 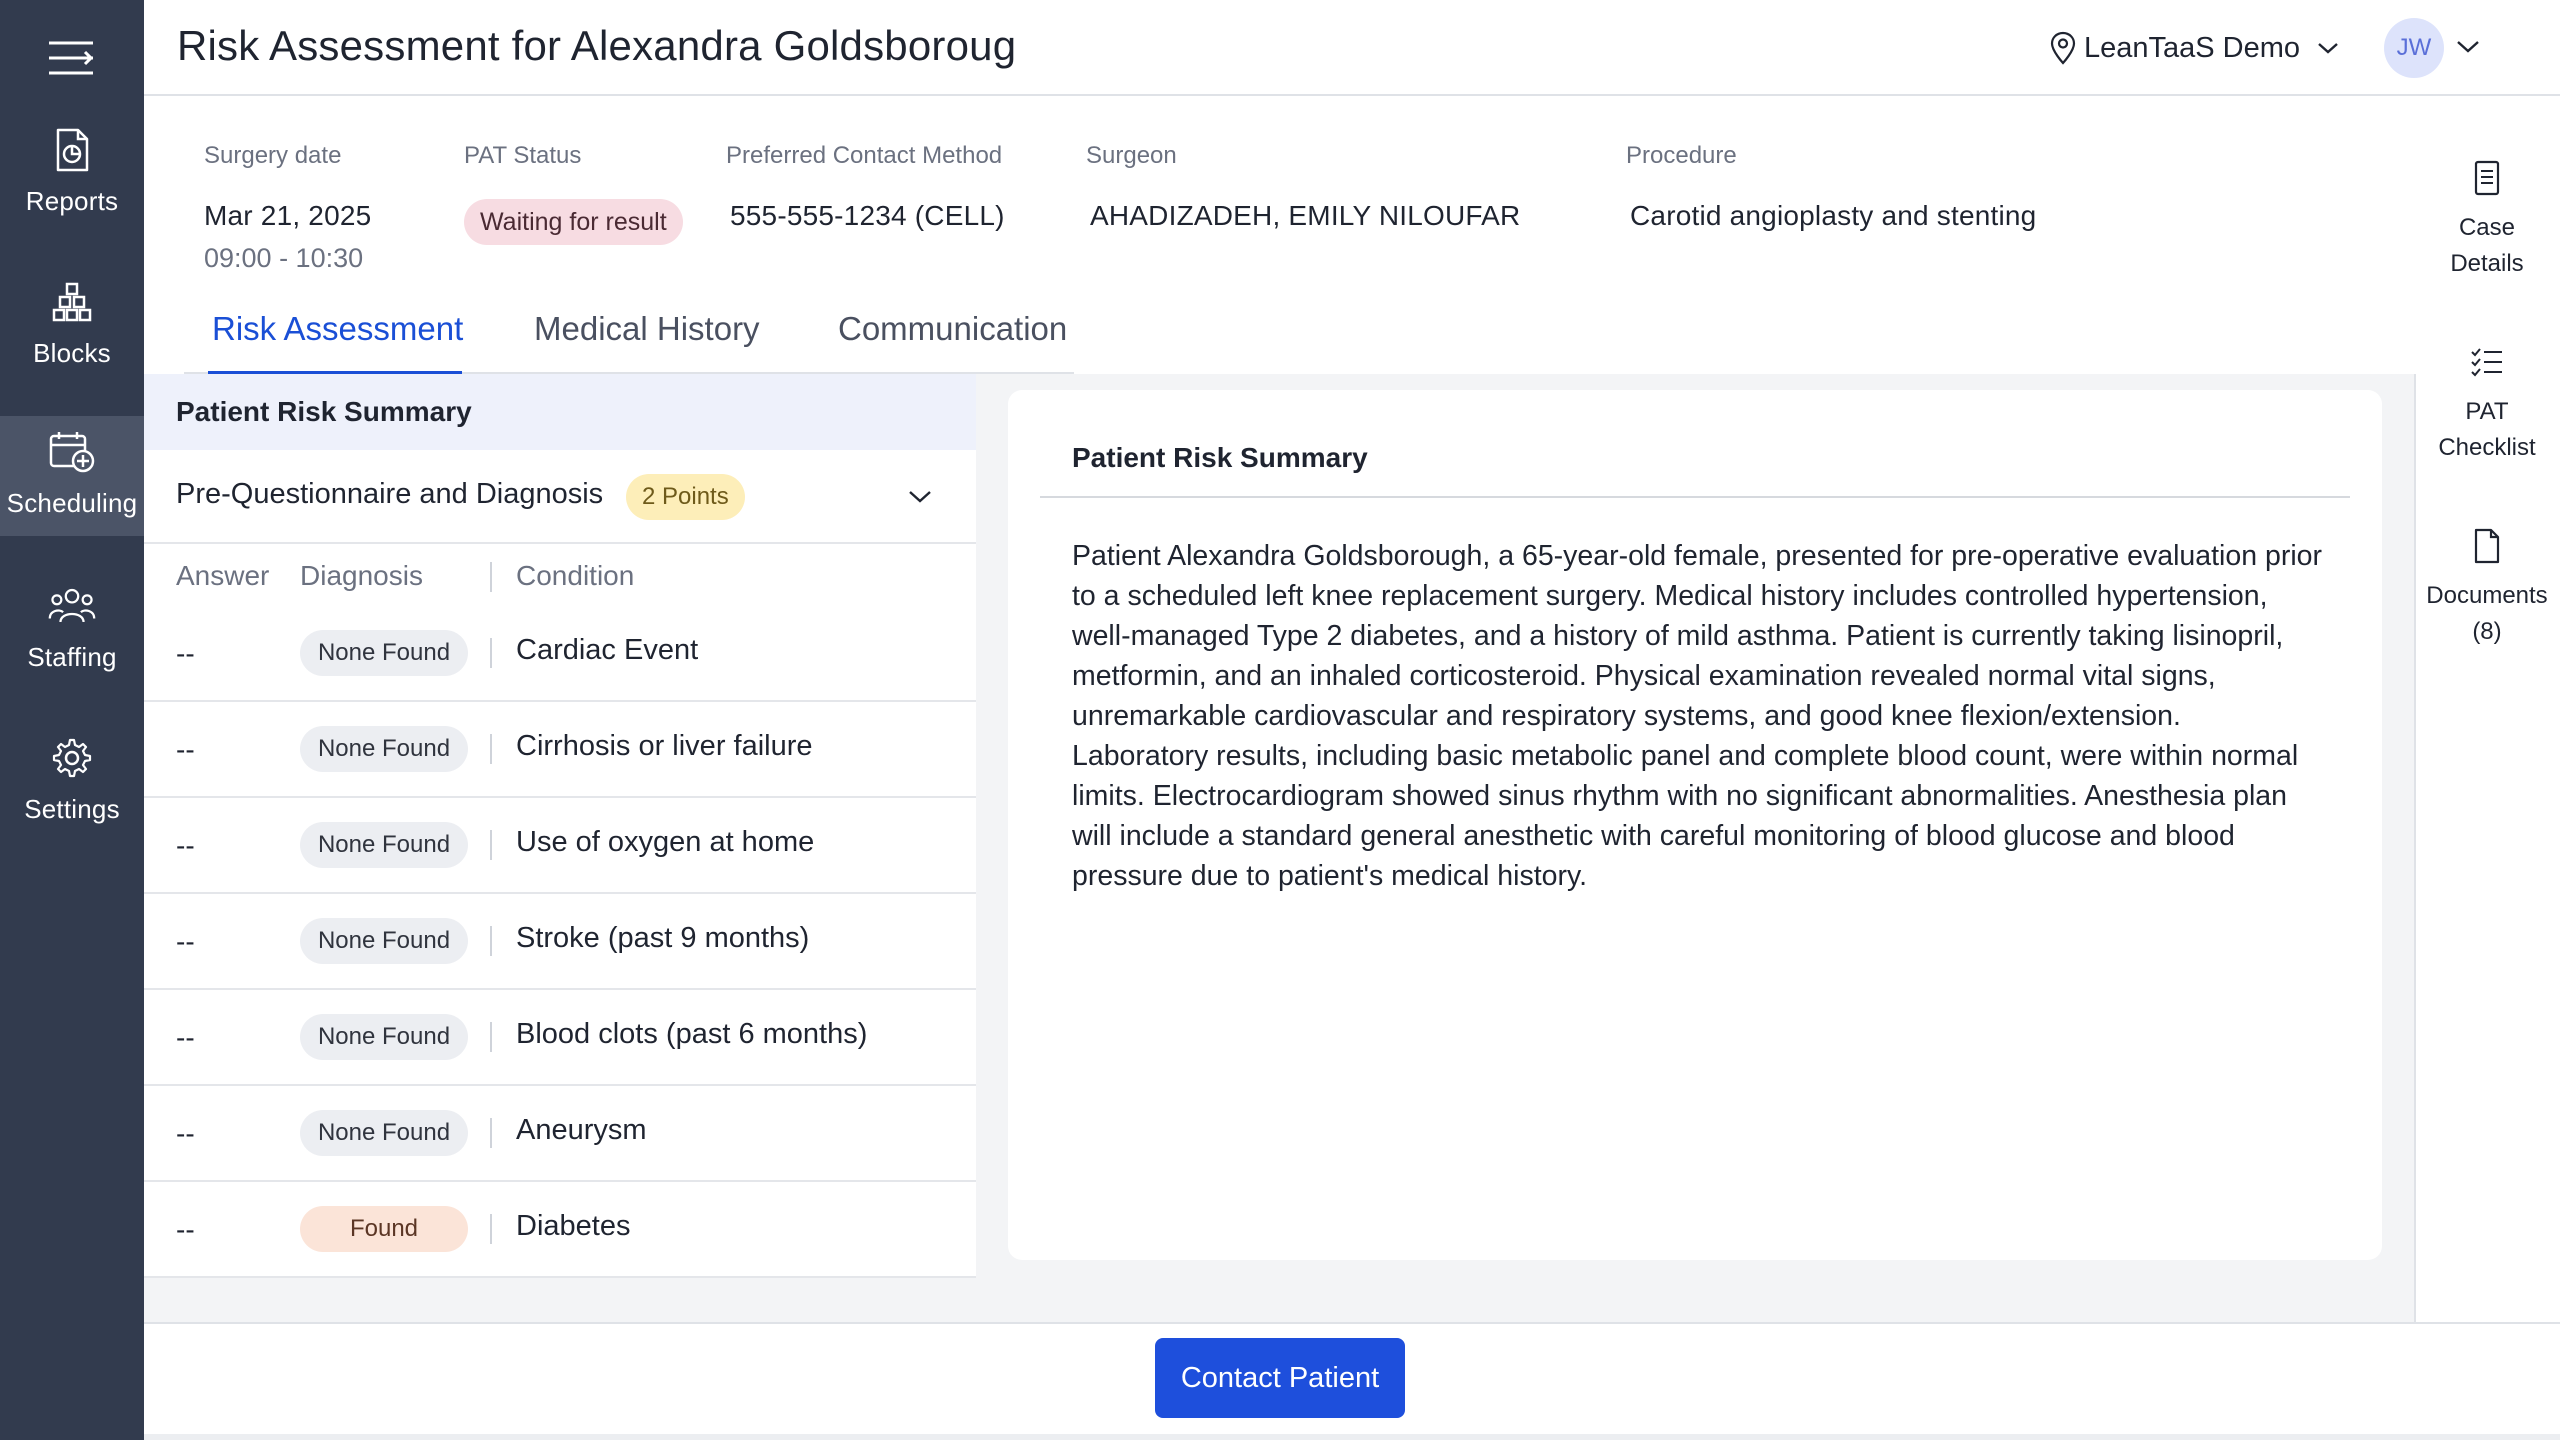 What do you see at coordinates (607, 650) in the screenshot?
I see `row-condition: Cardiac Event` at bounding box center [607, 650].